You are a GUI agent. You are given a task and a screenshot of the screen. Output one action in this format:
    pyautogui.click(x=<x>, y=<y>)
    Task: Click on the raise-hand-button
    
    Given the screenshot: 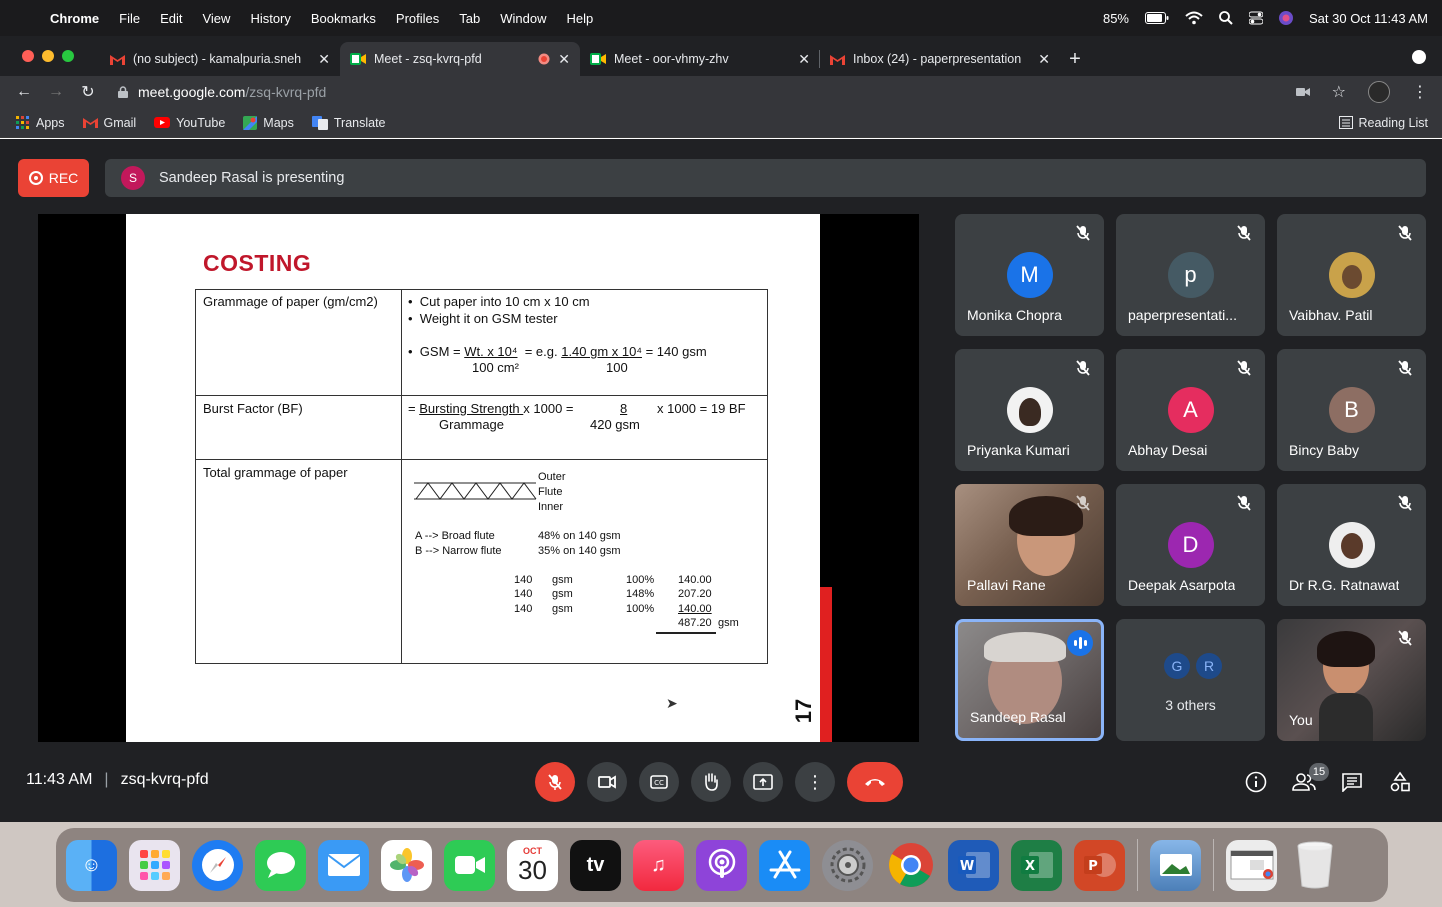 What is the action you would take?
    pyautogui.click(x=711, y=782)
    